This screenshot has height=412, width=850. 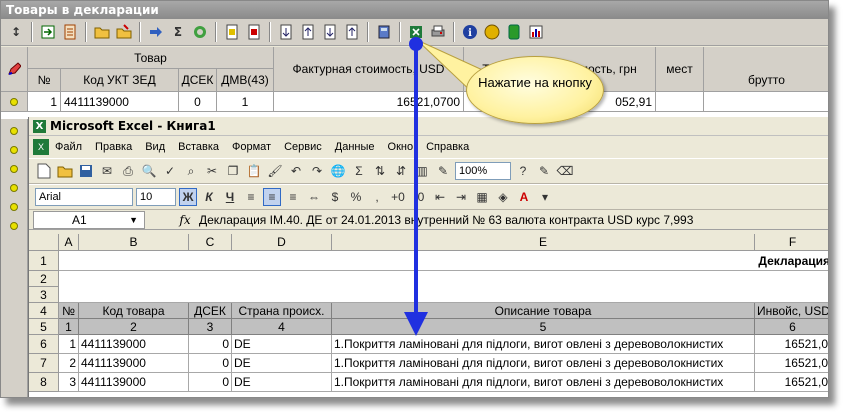 I want to click on header-cell-d: Страна происх., so click(x=282, y=311).